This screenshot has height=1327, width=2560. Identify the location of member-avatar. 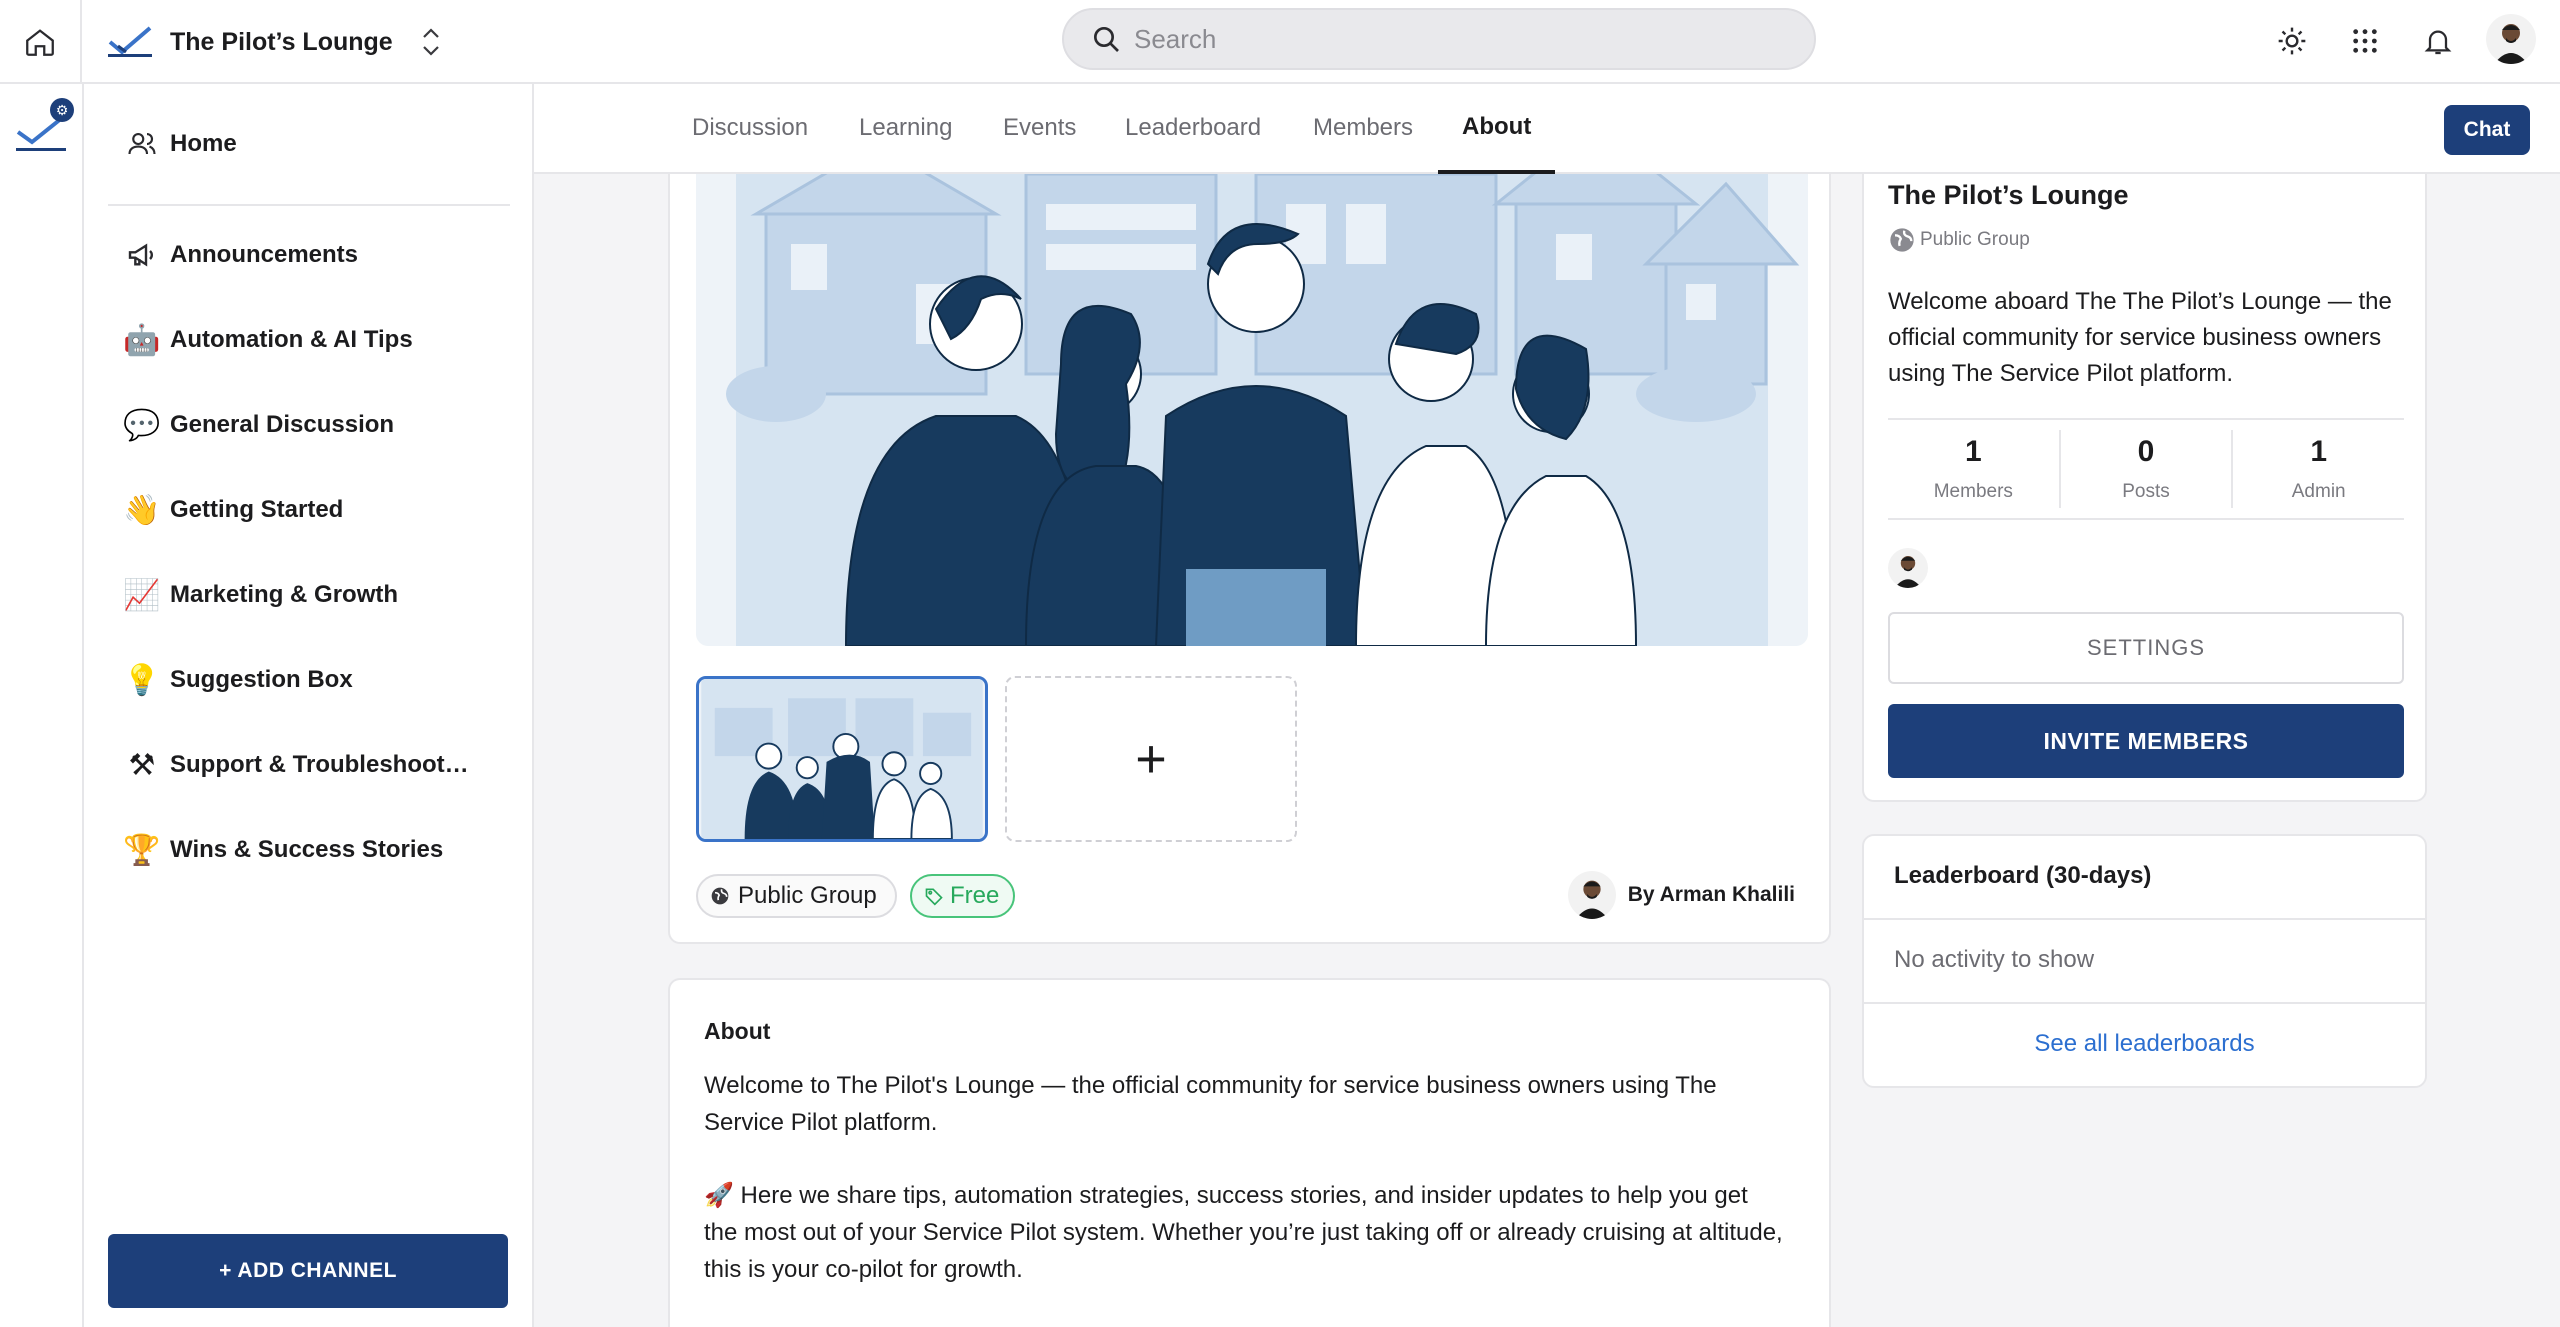
(1908, 568).